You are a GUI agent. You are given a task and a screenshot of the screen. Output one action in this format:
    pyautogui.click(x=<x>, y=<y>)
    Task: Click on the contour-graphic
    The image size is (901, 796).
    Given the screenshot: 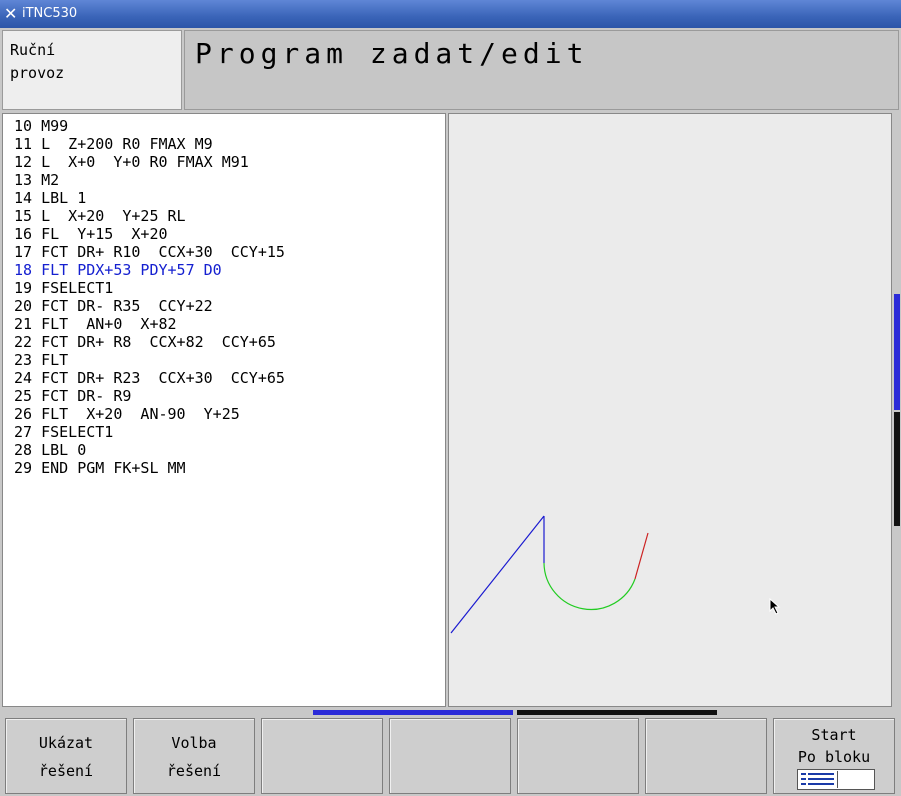 What is the action you would take?
    pyautogui.click(x=549, y=574)
    